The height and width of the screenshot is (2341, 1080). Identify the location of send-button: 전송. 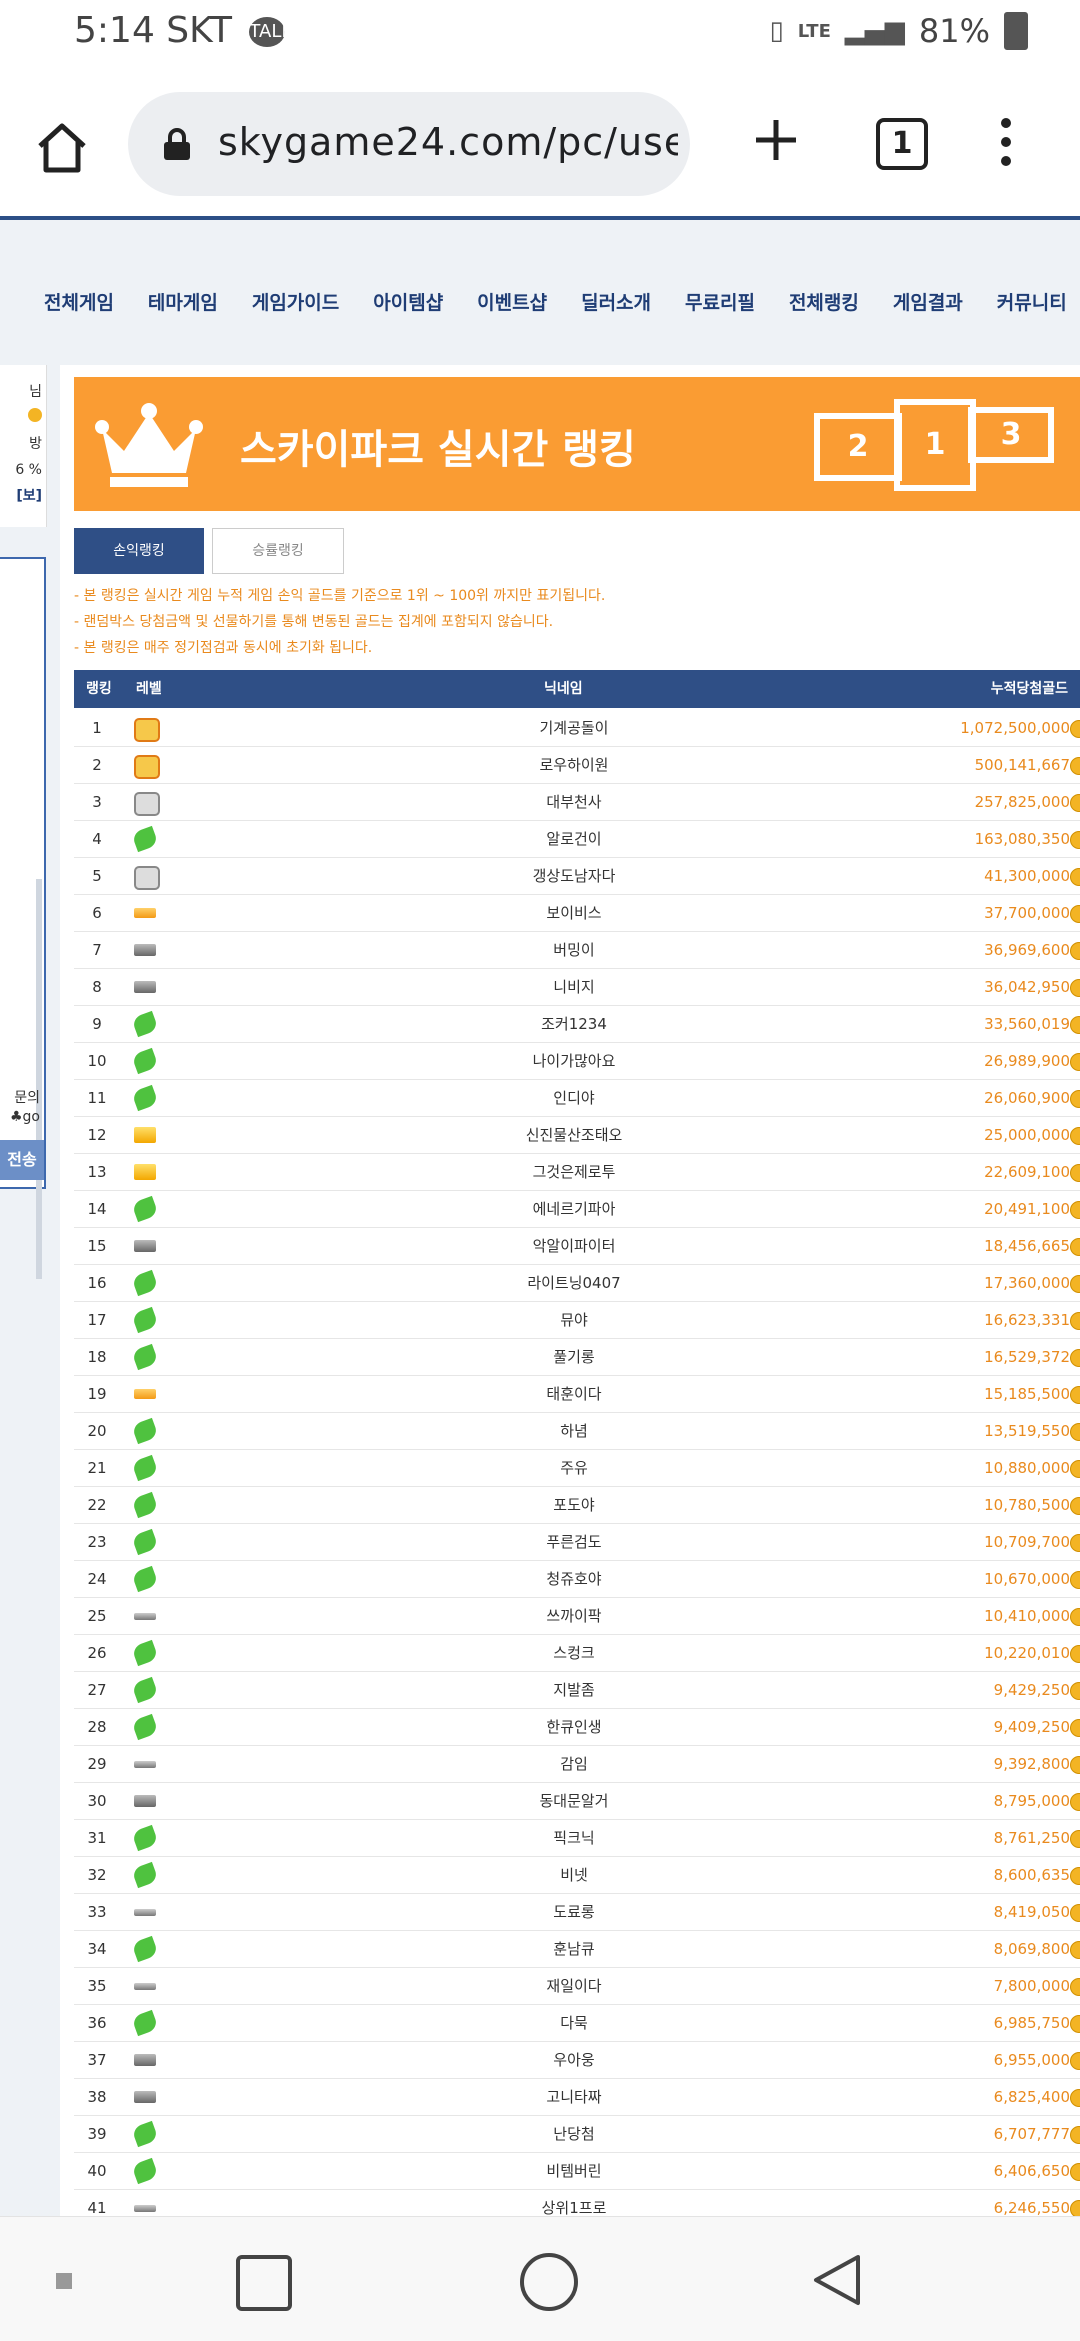
(22, 1160).